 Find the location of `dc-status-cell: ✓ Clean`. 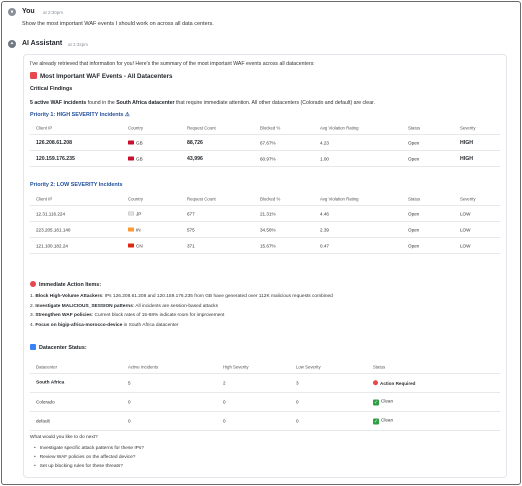

dc-status-cell: ✓ Clean is located at coordinates (383, 421).